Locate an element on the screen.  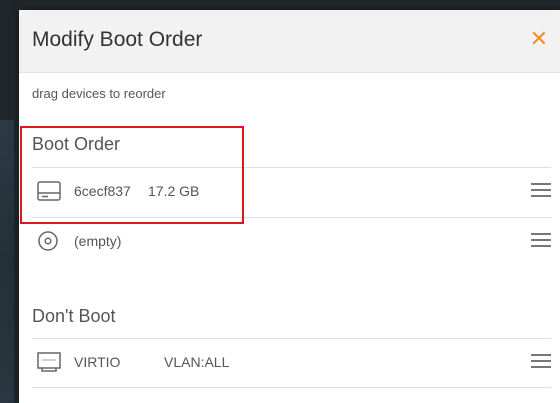
device-name: VIRTIO is located at coordinates (97, 362).